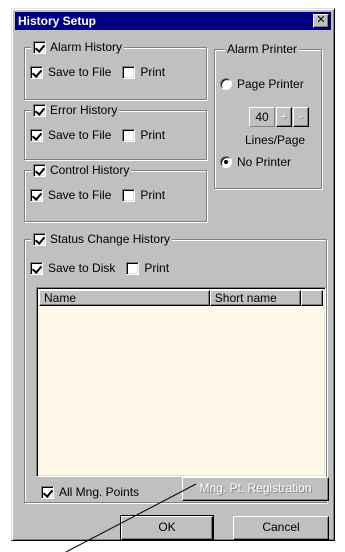  I want to click on control-history-checkbox, so click(39, 170).